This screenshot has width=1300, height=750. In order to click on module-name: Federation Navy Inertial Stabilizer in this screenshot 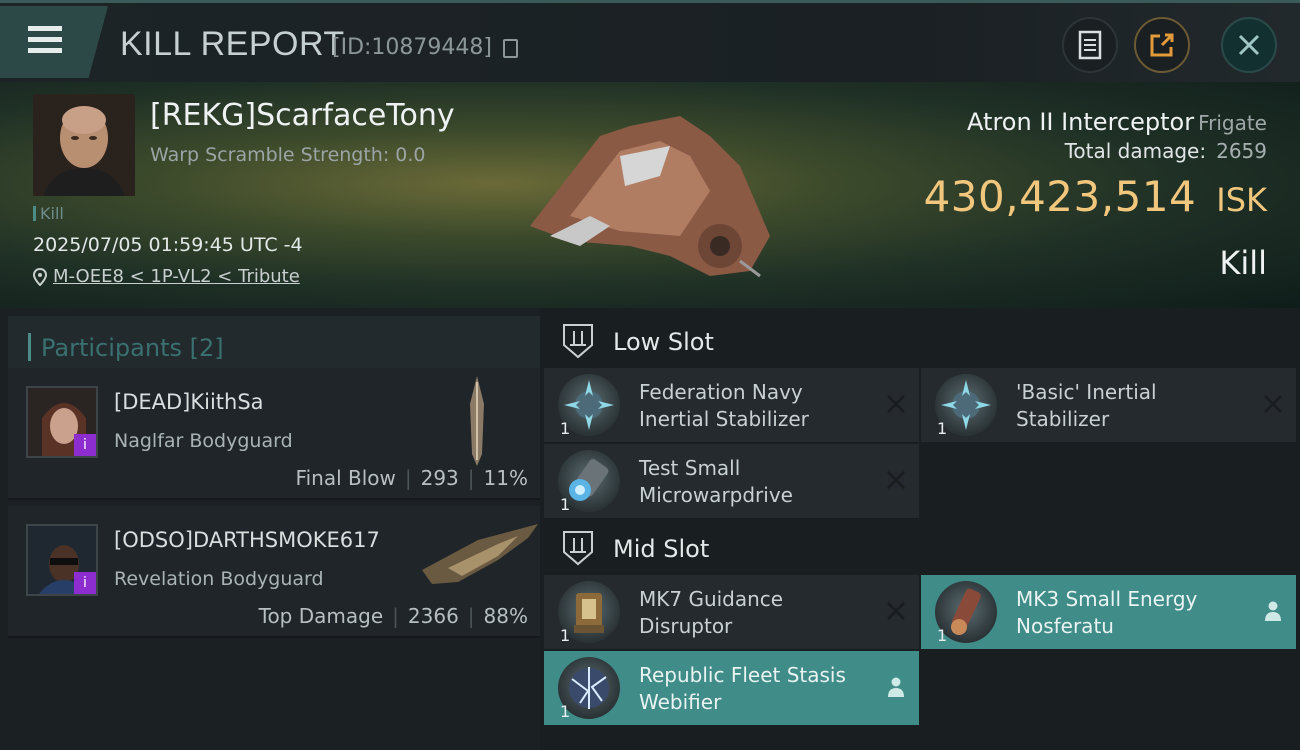, I will do `click(724, 405)`.